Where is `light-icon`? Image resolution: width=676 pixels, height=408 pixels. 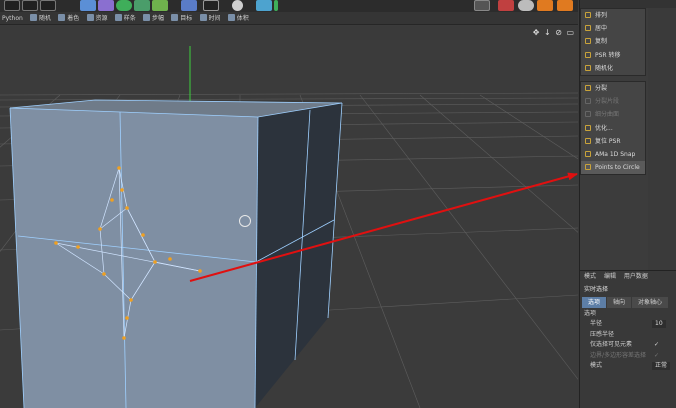
light-icon is located at coordinates (237, 5).